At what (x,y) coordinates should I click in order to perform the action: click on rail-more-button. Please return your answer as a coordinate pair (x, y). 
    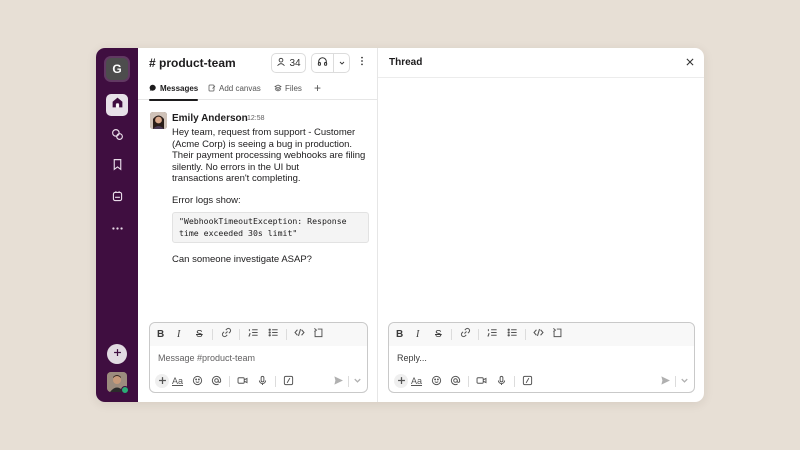
    Looking at the image, I should click on (117, 231).